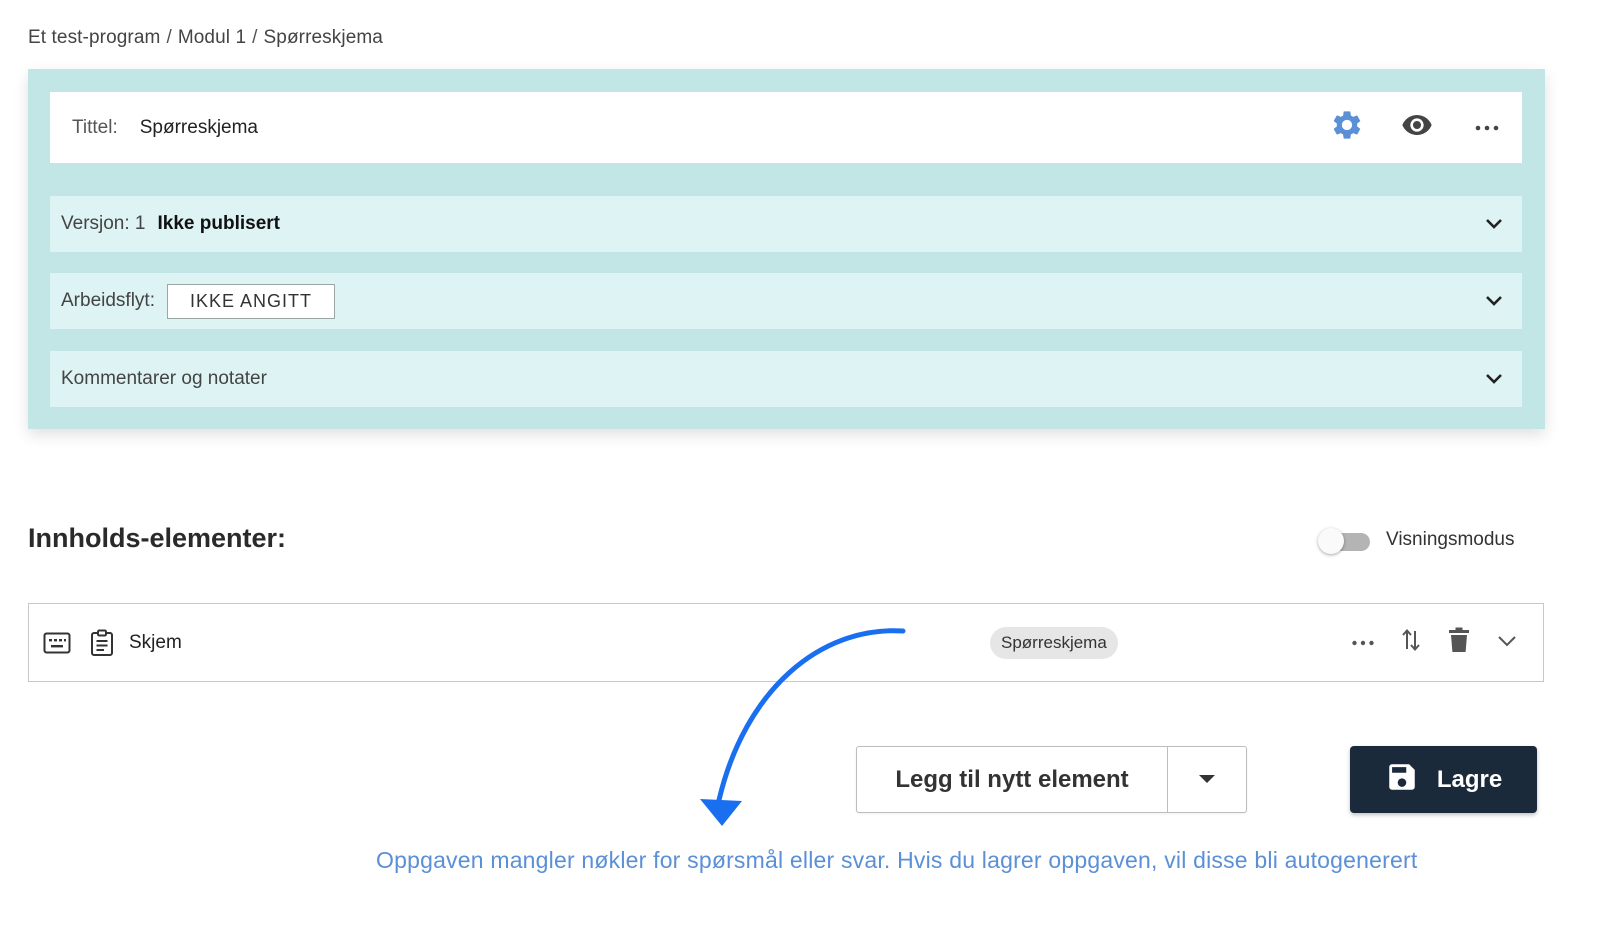  I want to click on content-element-row: Skjem Spørreskjema, so click(786, 642).